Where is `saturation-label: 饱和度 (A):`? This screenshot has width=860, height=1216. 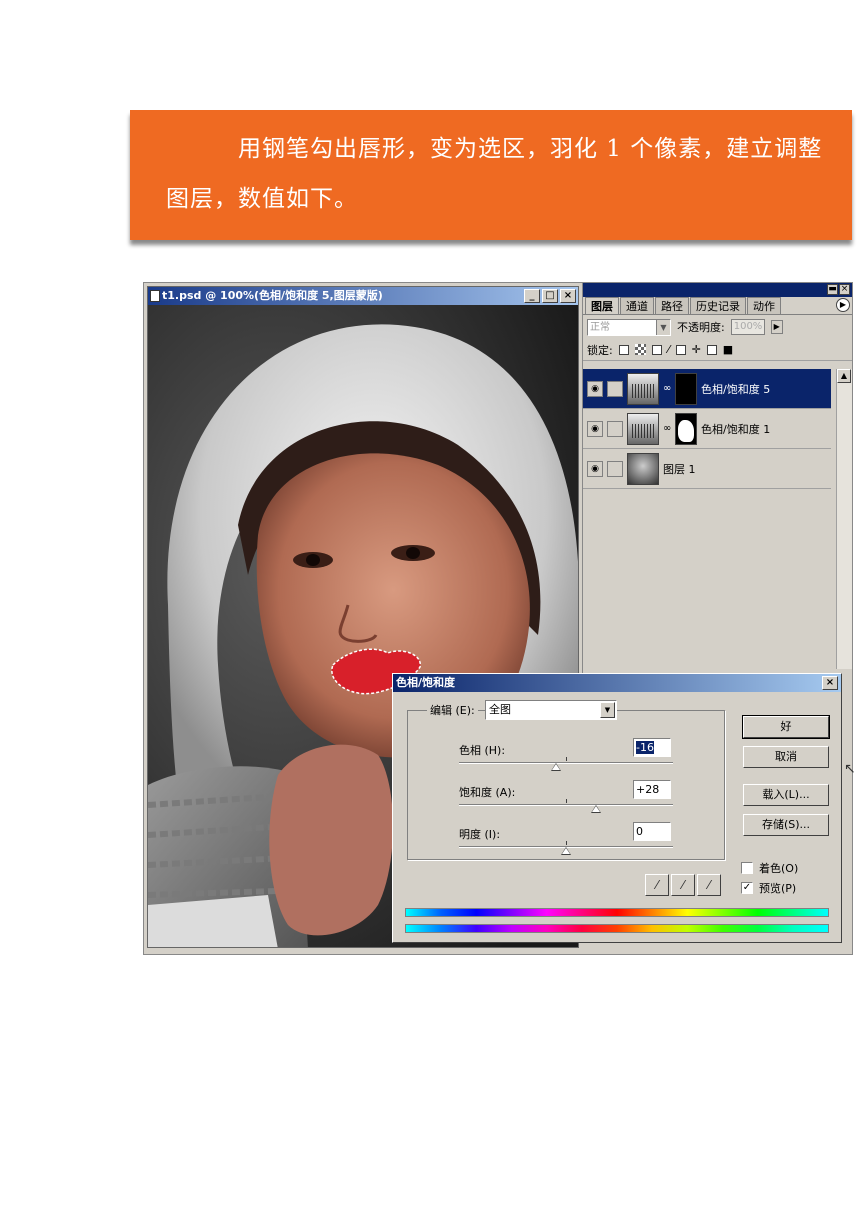 saturation-label: 饱和度 (A): is located at coordinates (487, 792).